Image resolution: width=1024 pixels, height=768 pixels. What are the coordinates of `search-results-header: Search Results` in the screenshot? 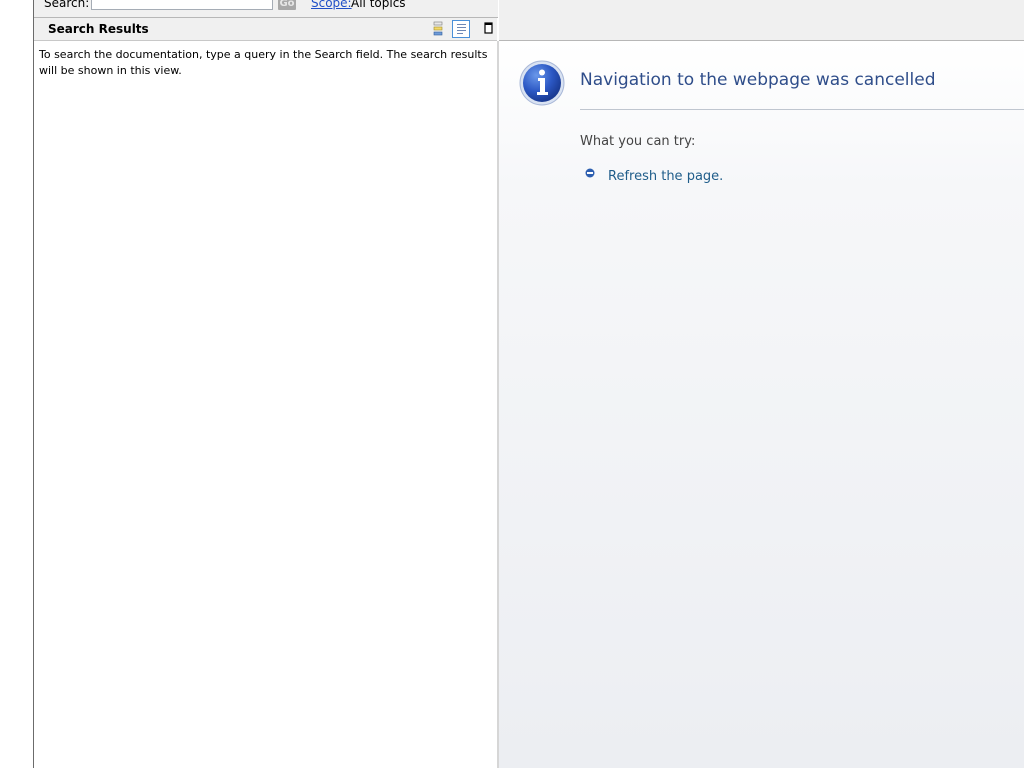 It's located at (265, 29).